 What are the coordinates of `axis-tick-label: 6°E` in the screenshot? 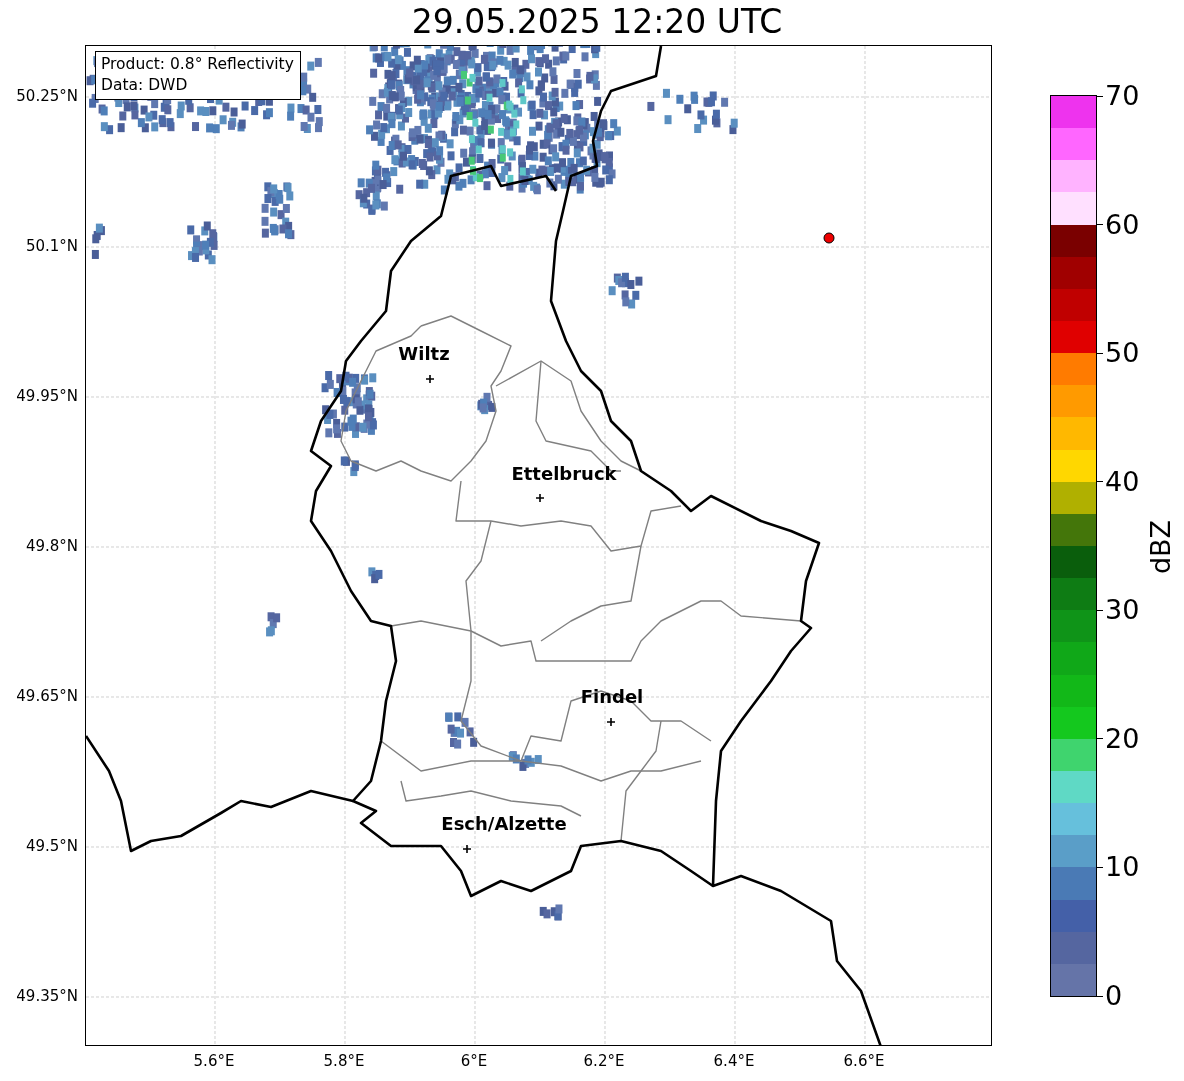 It's located at (474, 1061).